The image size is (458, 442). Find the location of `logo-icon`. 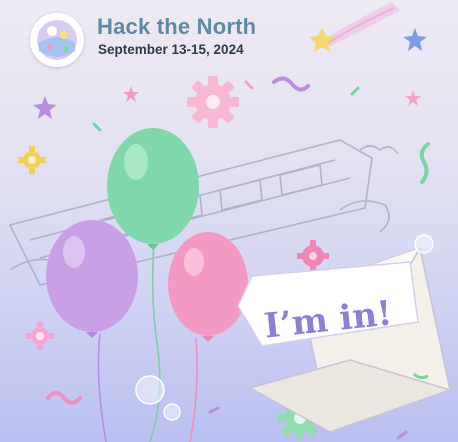

logo-icon is located at coordinates (57, 40).